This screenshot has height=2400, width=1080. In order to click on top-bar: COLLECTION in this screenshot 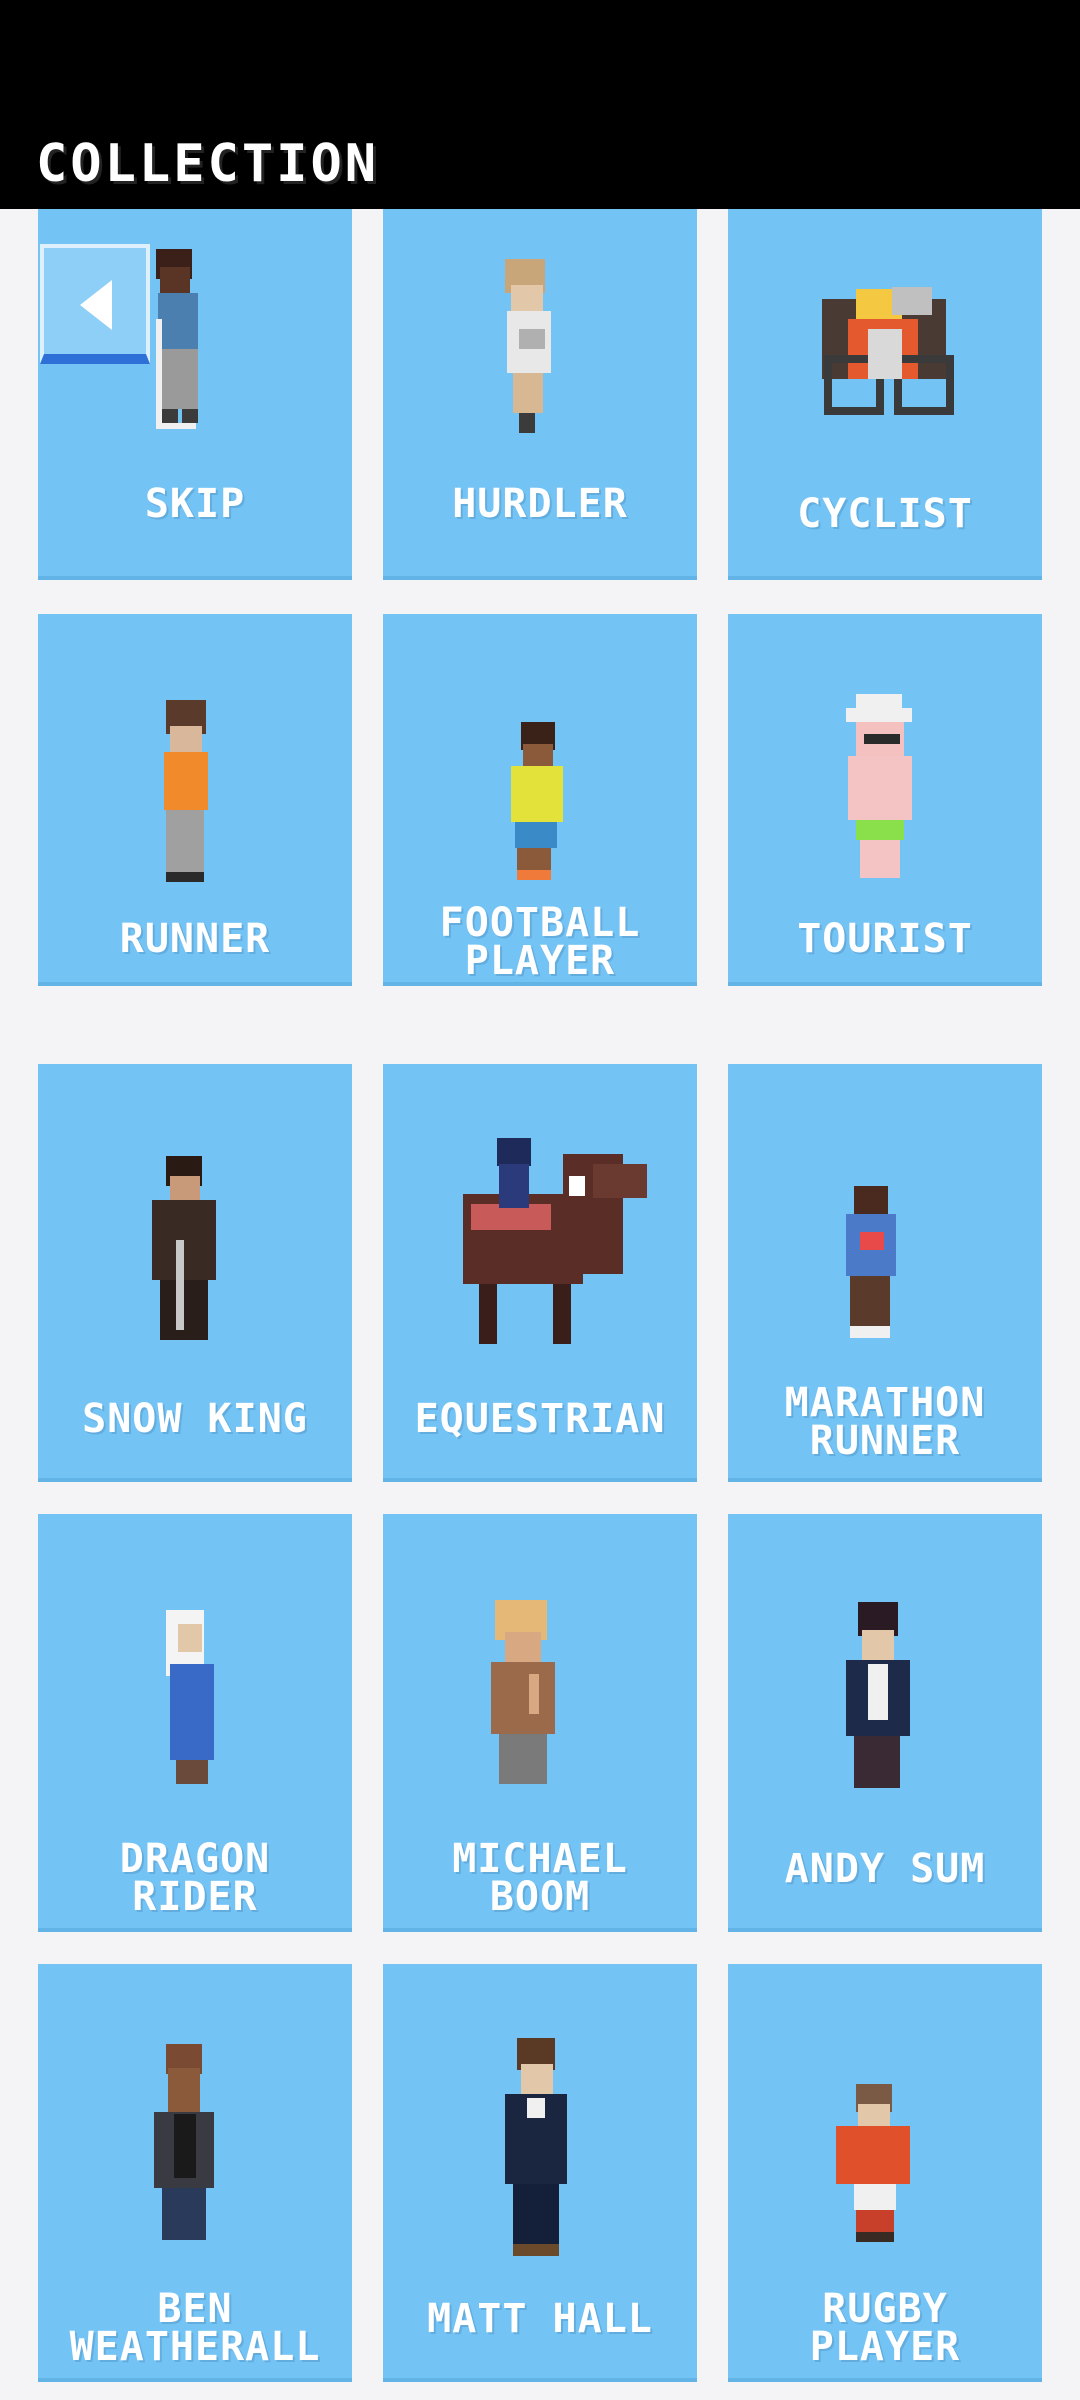, I will do `click(540, 104)`.